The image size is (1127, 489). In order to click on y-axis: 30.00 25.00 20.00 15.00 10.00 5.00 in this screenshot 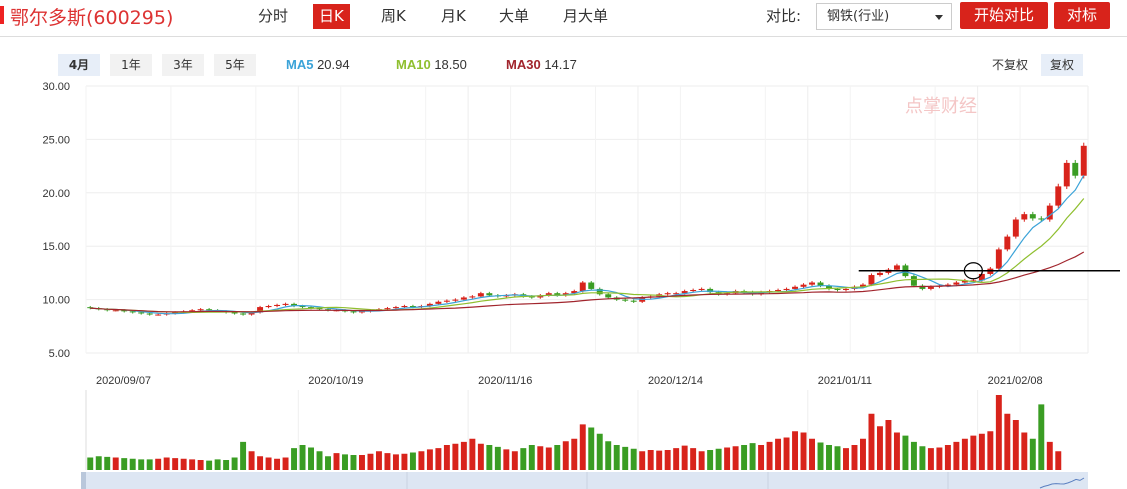, I will do `click(56, 220)`.